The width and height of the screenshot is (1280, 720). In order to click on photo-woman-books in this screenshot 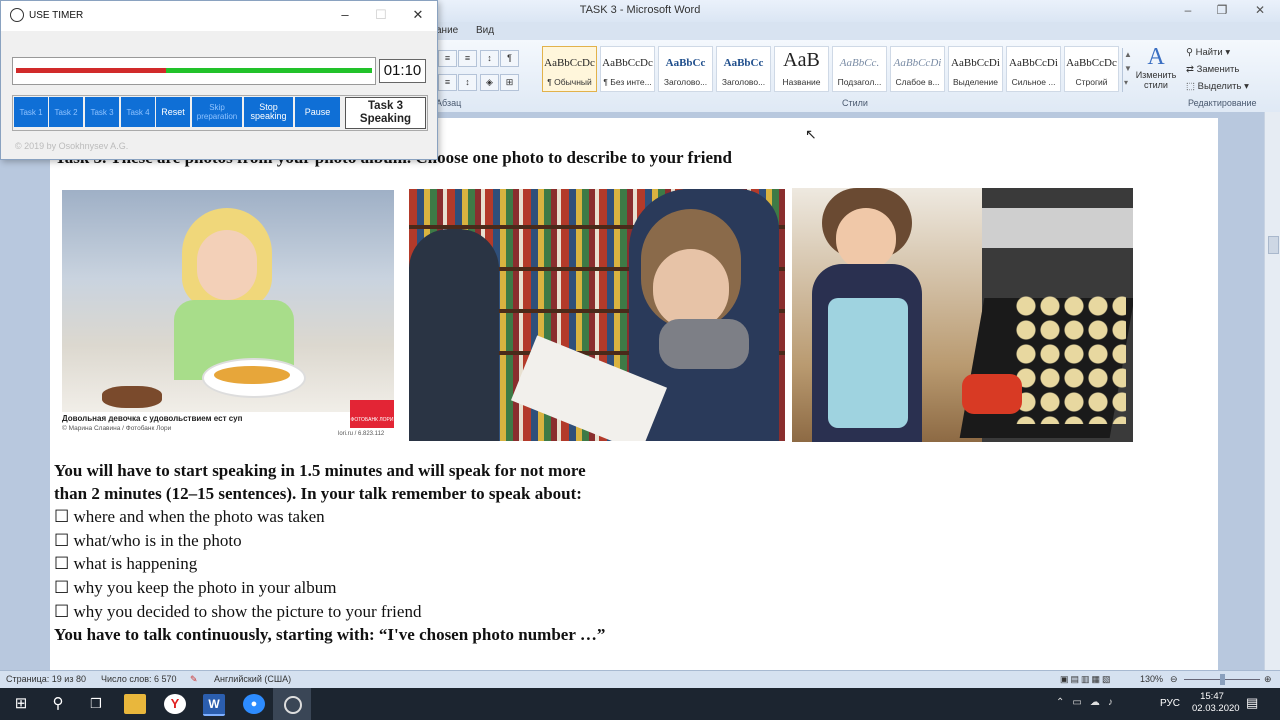, I will do `click(597, 315)`.